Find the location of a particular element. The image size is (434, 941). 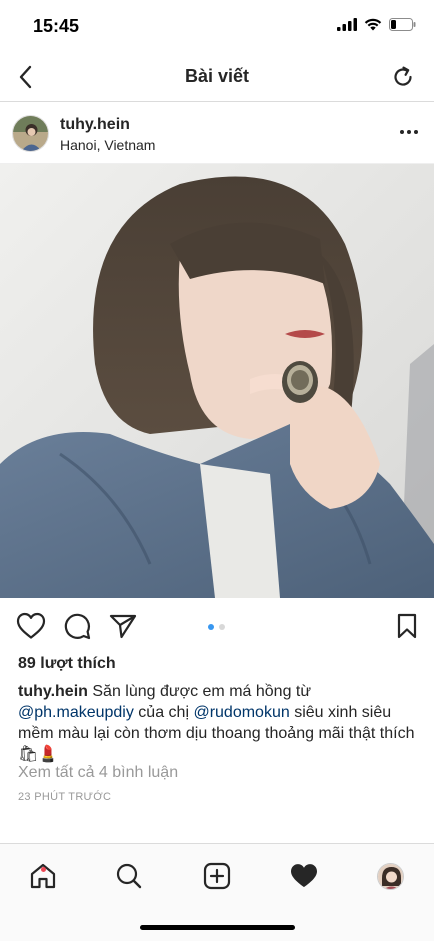

likes-count: 89 lượt thích is located at coordinates (67, 664).